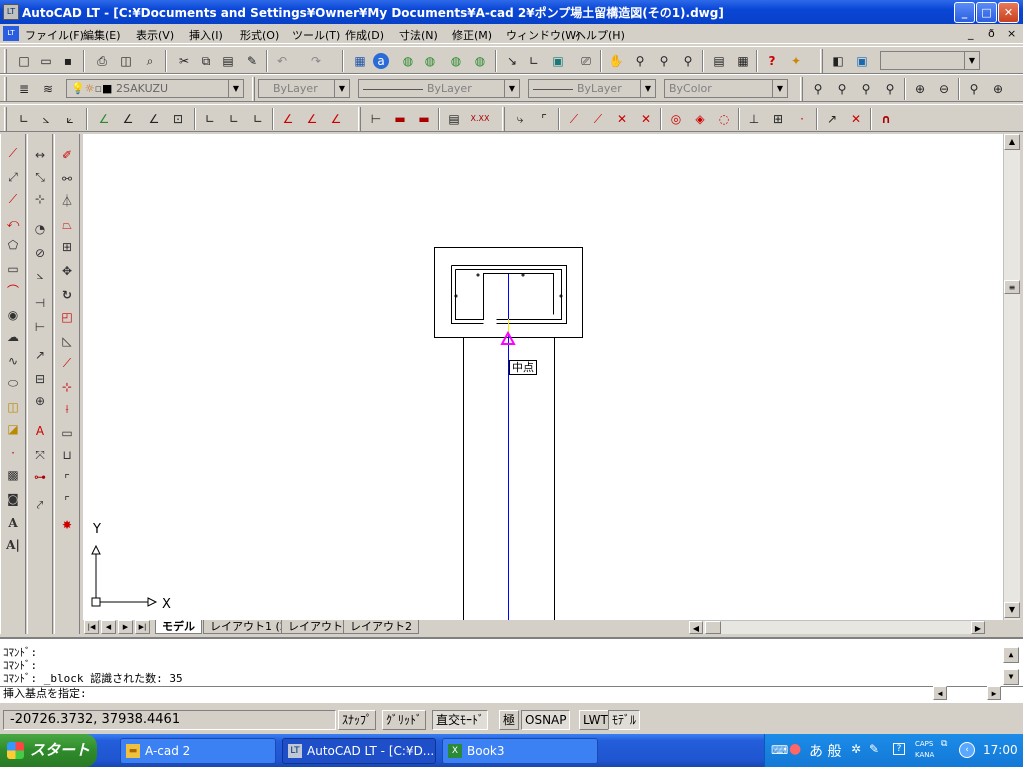 The width and height of the screenshot is (1023, 767). What do you see at coordinates (13, 199) in the screenshot?
I see `polyline-icon: ⟋` at bounding box center [13, 199].